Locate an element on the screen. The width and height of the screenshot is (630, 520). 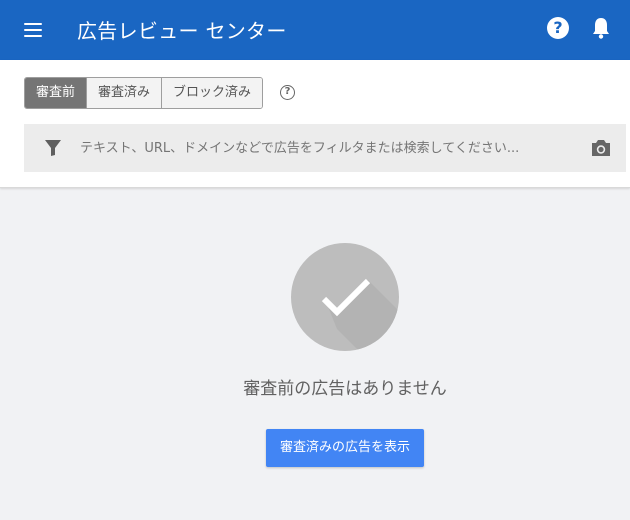
tab-blocked: ブロック済み is located at coordinates (212, 93).